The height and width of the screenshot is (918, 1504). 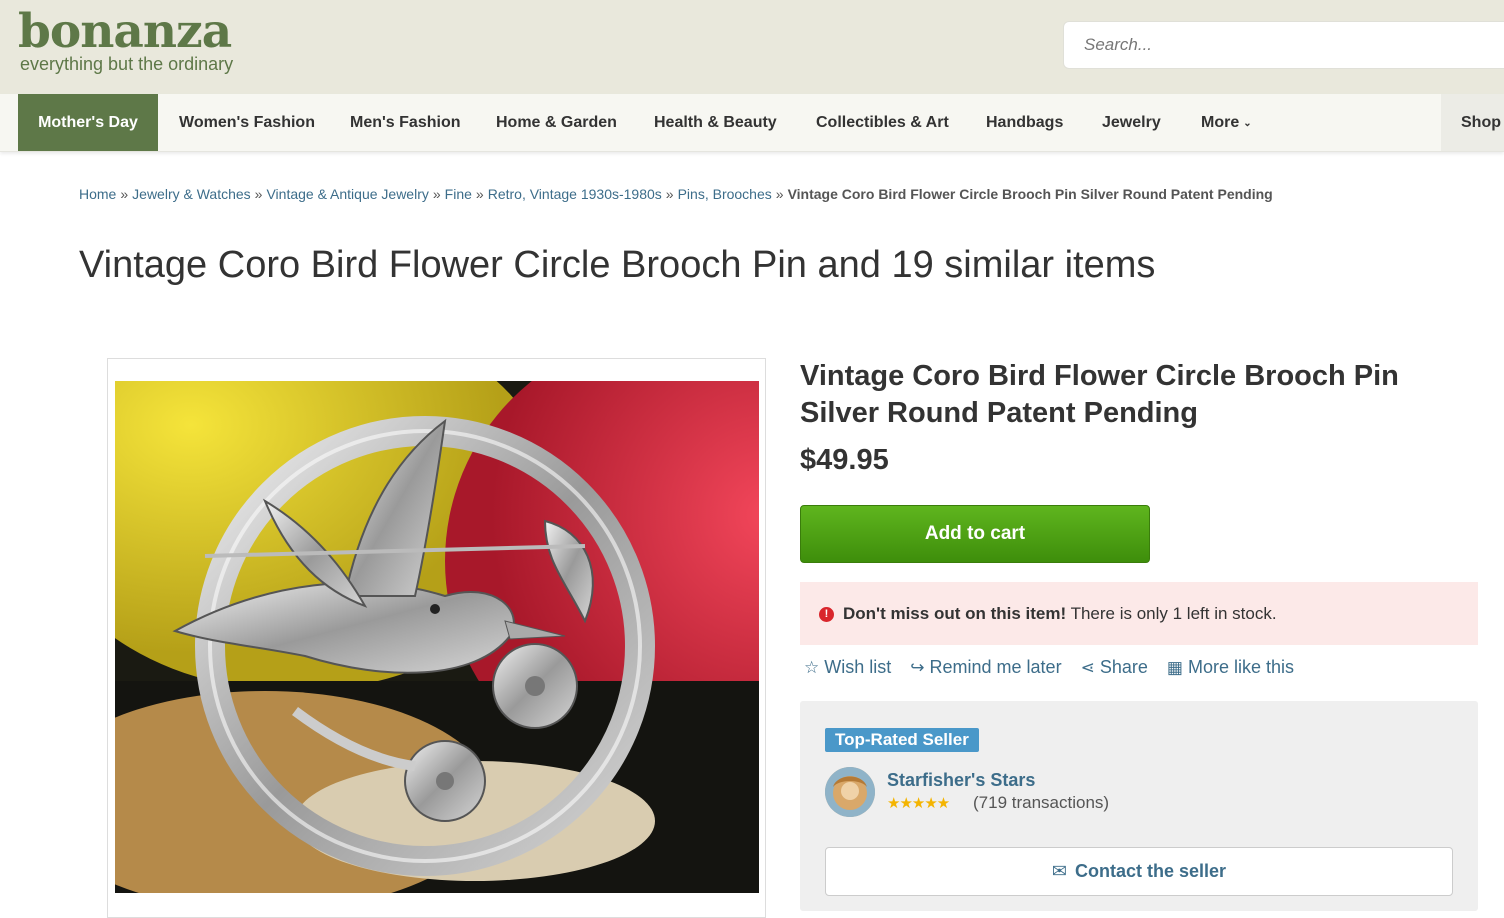 I want to click on seller-rating-stars: ★★★★★, so click(x=918, y=803).